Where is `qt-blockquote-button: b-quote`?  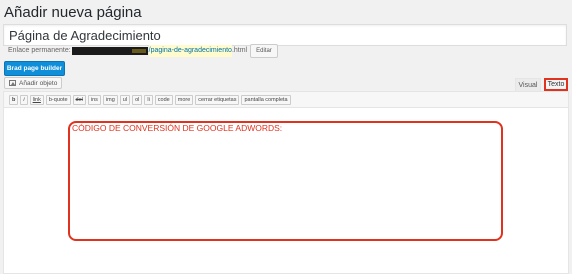 qt-blockquote-button: b-quote is located at coordinates (58, 99).